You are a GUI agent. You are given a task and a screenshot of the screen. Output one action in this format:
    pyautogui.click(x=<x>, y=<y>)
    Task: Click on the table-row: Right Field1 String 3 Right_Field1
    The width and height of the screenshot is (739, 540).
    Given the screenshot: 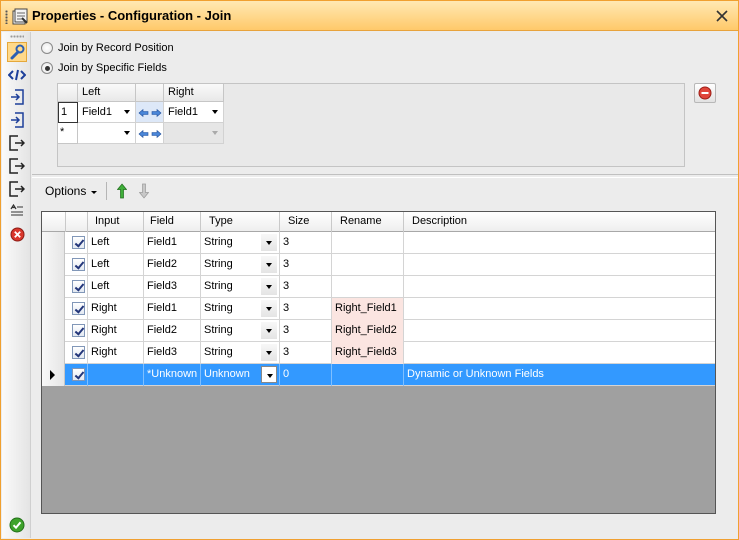 What is the action you would take?
    pyautogui.click(x=378, y=309)
    